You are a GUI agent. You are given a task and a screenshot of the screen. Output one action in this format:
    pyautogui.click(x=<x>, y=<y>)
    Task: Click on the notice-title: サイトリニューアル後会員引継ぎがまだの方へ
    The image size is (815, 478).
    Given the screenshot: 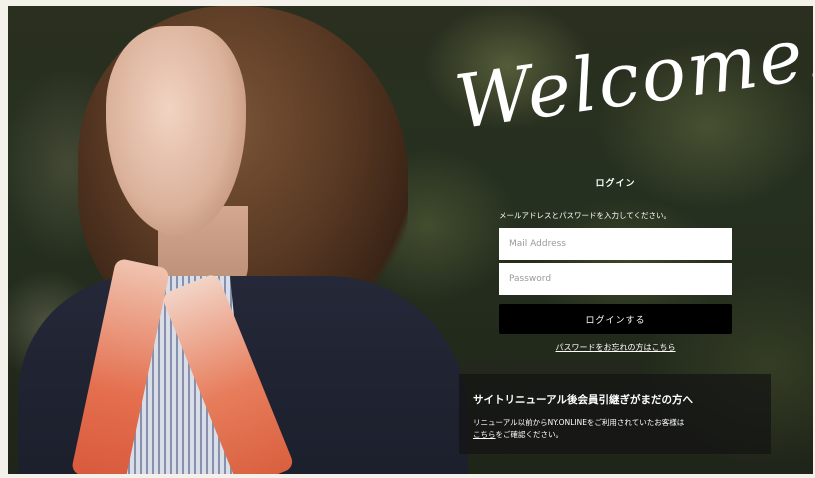 What is the action you would take?
    pyautogui.click(x=583, y=400)
    